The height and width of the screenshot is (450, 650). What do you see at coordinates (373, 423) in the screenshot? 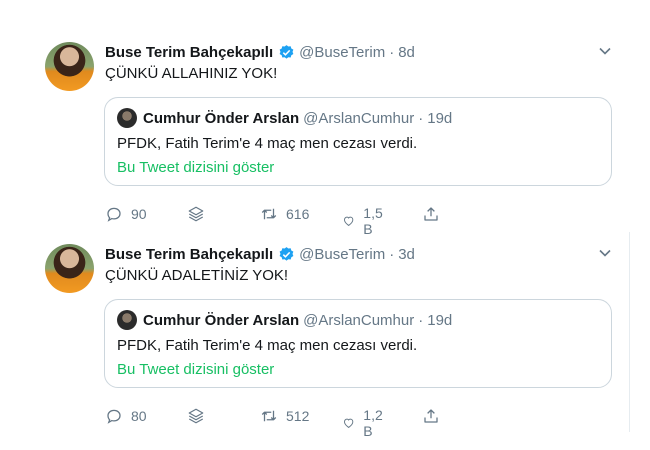
I see `like-count: 1,2 B` at bounding box center [373, 423].